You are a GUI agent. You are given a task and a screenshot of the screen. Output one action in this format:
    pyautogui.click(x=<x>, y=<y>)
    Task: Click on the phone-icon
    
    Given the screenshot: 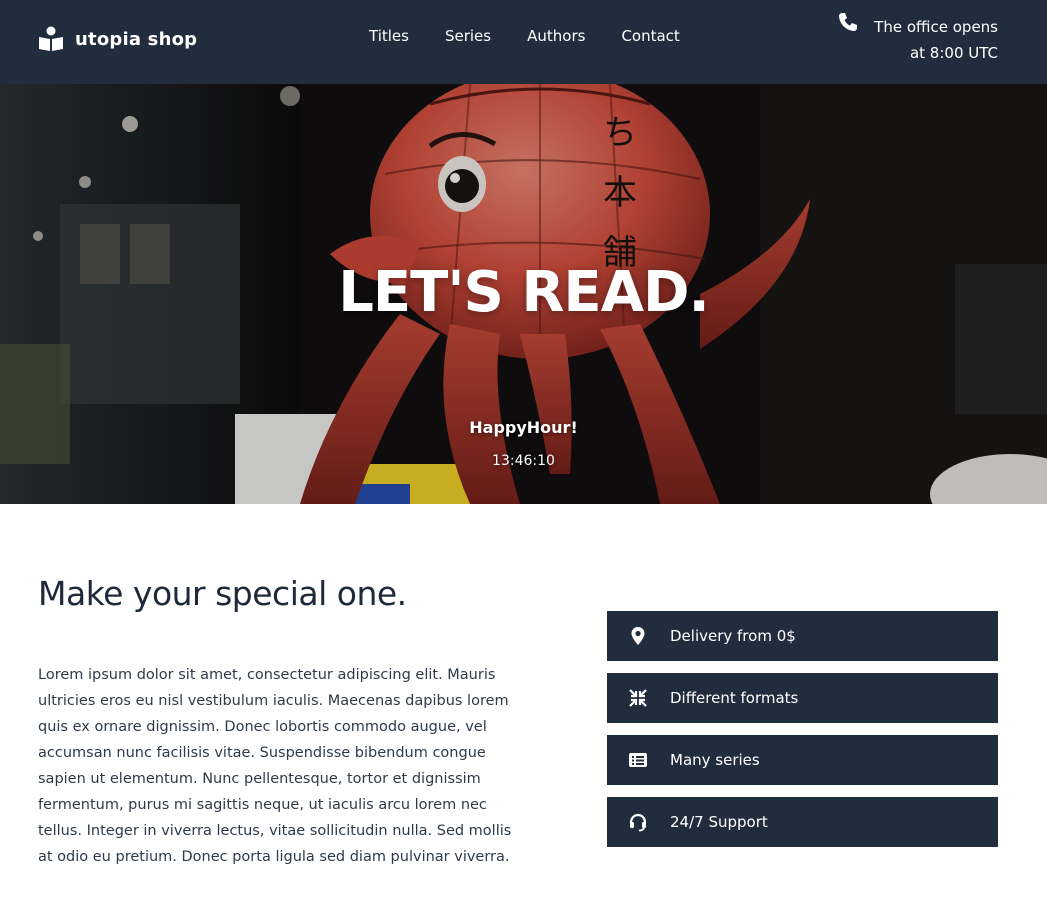 What is the action you would take?
    pyautogui.click(x=848, y=22)
    